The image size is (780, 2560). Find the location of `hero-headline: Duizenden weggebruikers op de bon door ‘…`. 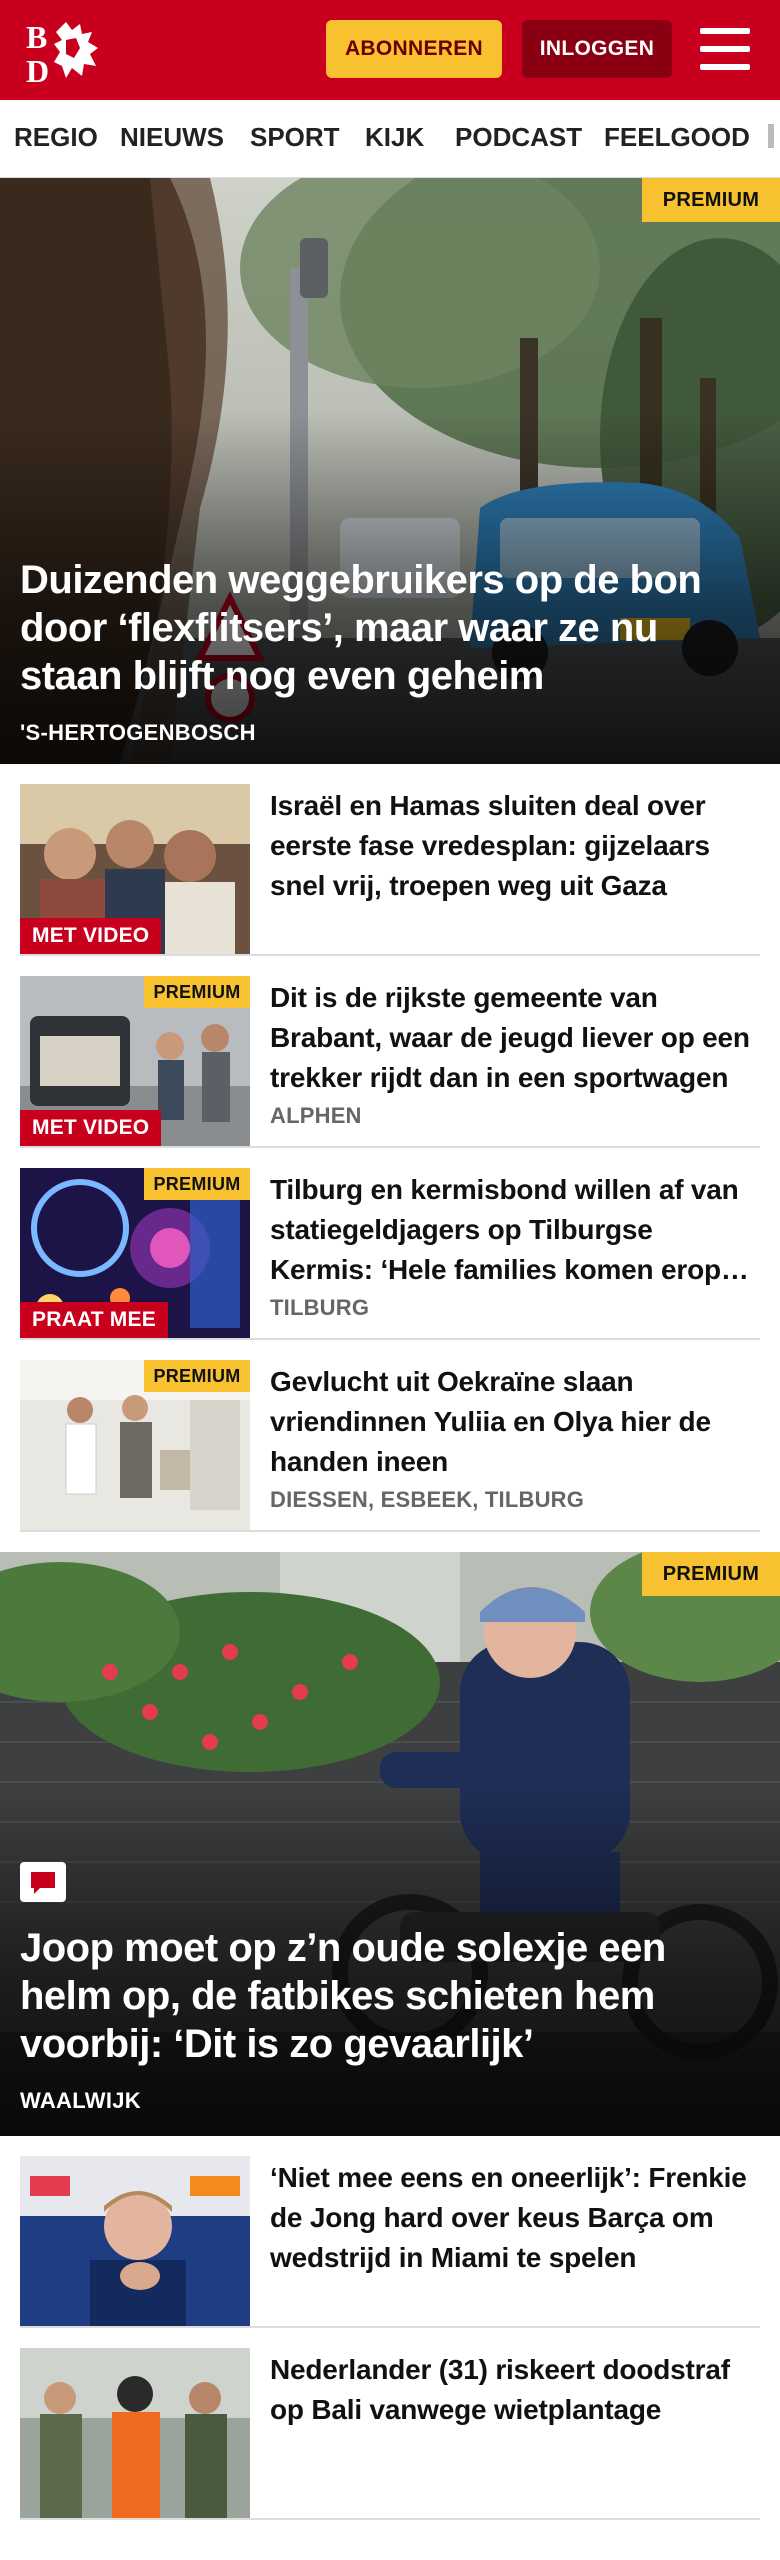

hero-headline: Duizenden weggebruikers op de bon door ‘… is located at coordinates (390, 628).